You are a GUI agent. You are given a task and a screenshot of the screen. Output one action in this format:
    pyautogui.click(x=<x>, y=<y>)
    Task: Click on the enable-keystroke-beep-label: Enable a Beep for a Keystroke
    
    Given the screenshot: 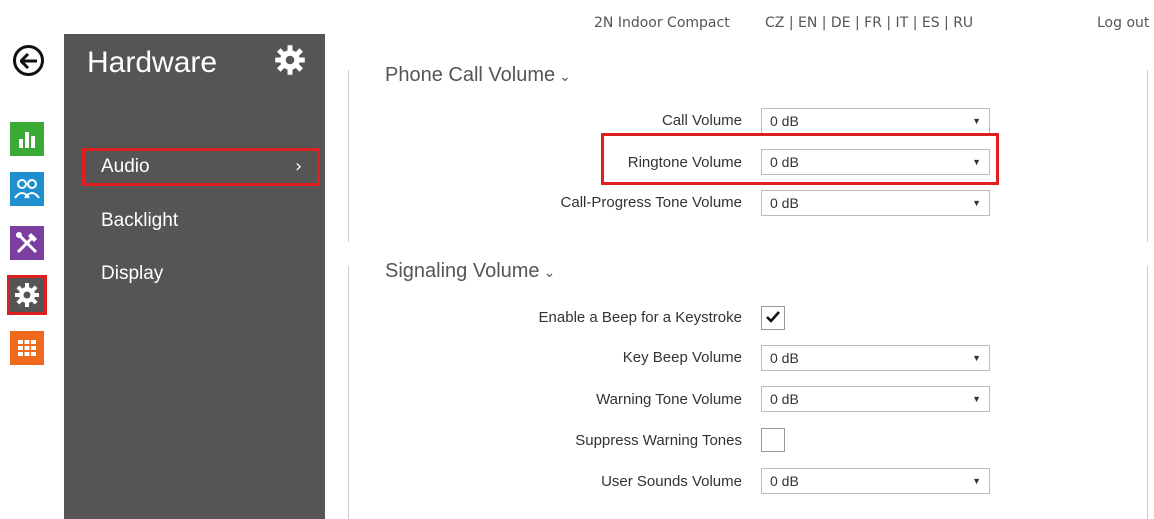 What is the action you would take?
    pyautogui.click(x=640, y=317)
    